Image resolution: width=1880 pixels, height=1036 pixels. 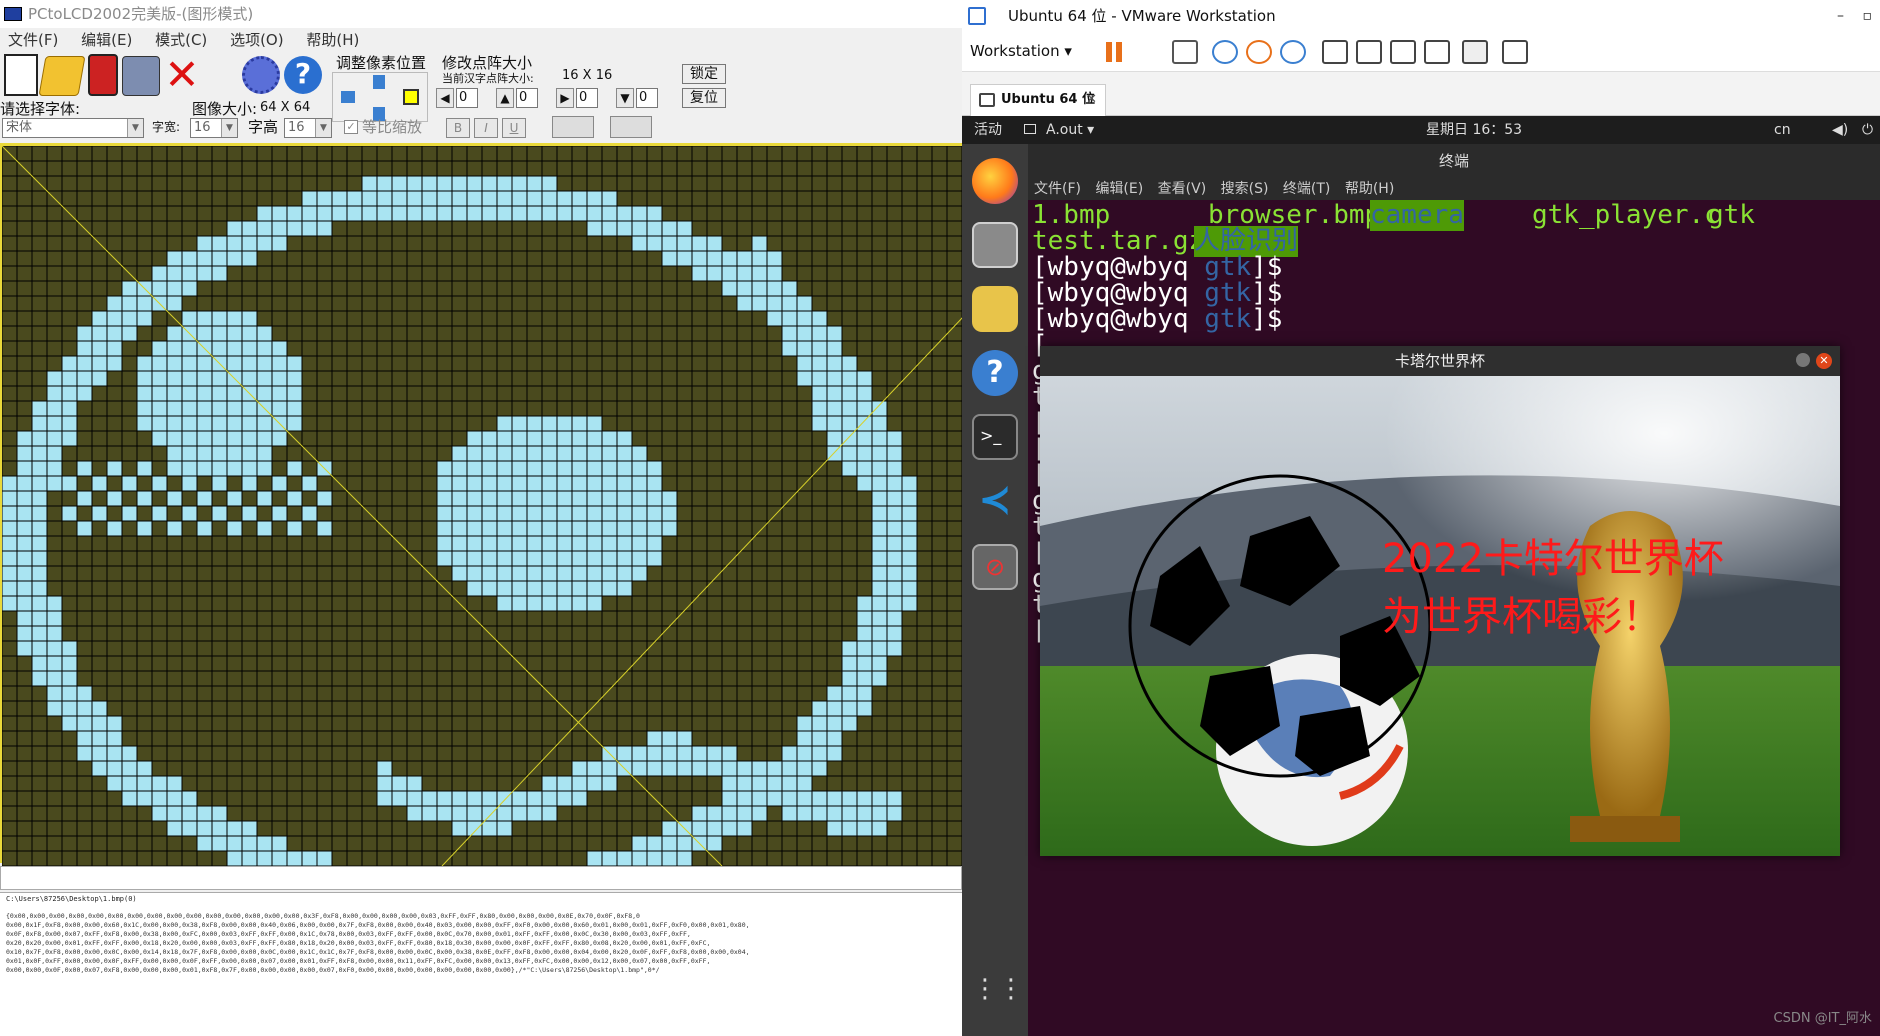 What do you see at coordinates (1782, 130) in the screenshot?
I see `language-indicator: cn` at bounding box center [1782, 130].